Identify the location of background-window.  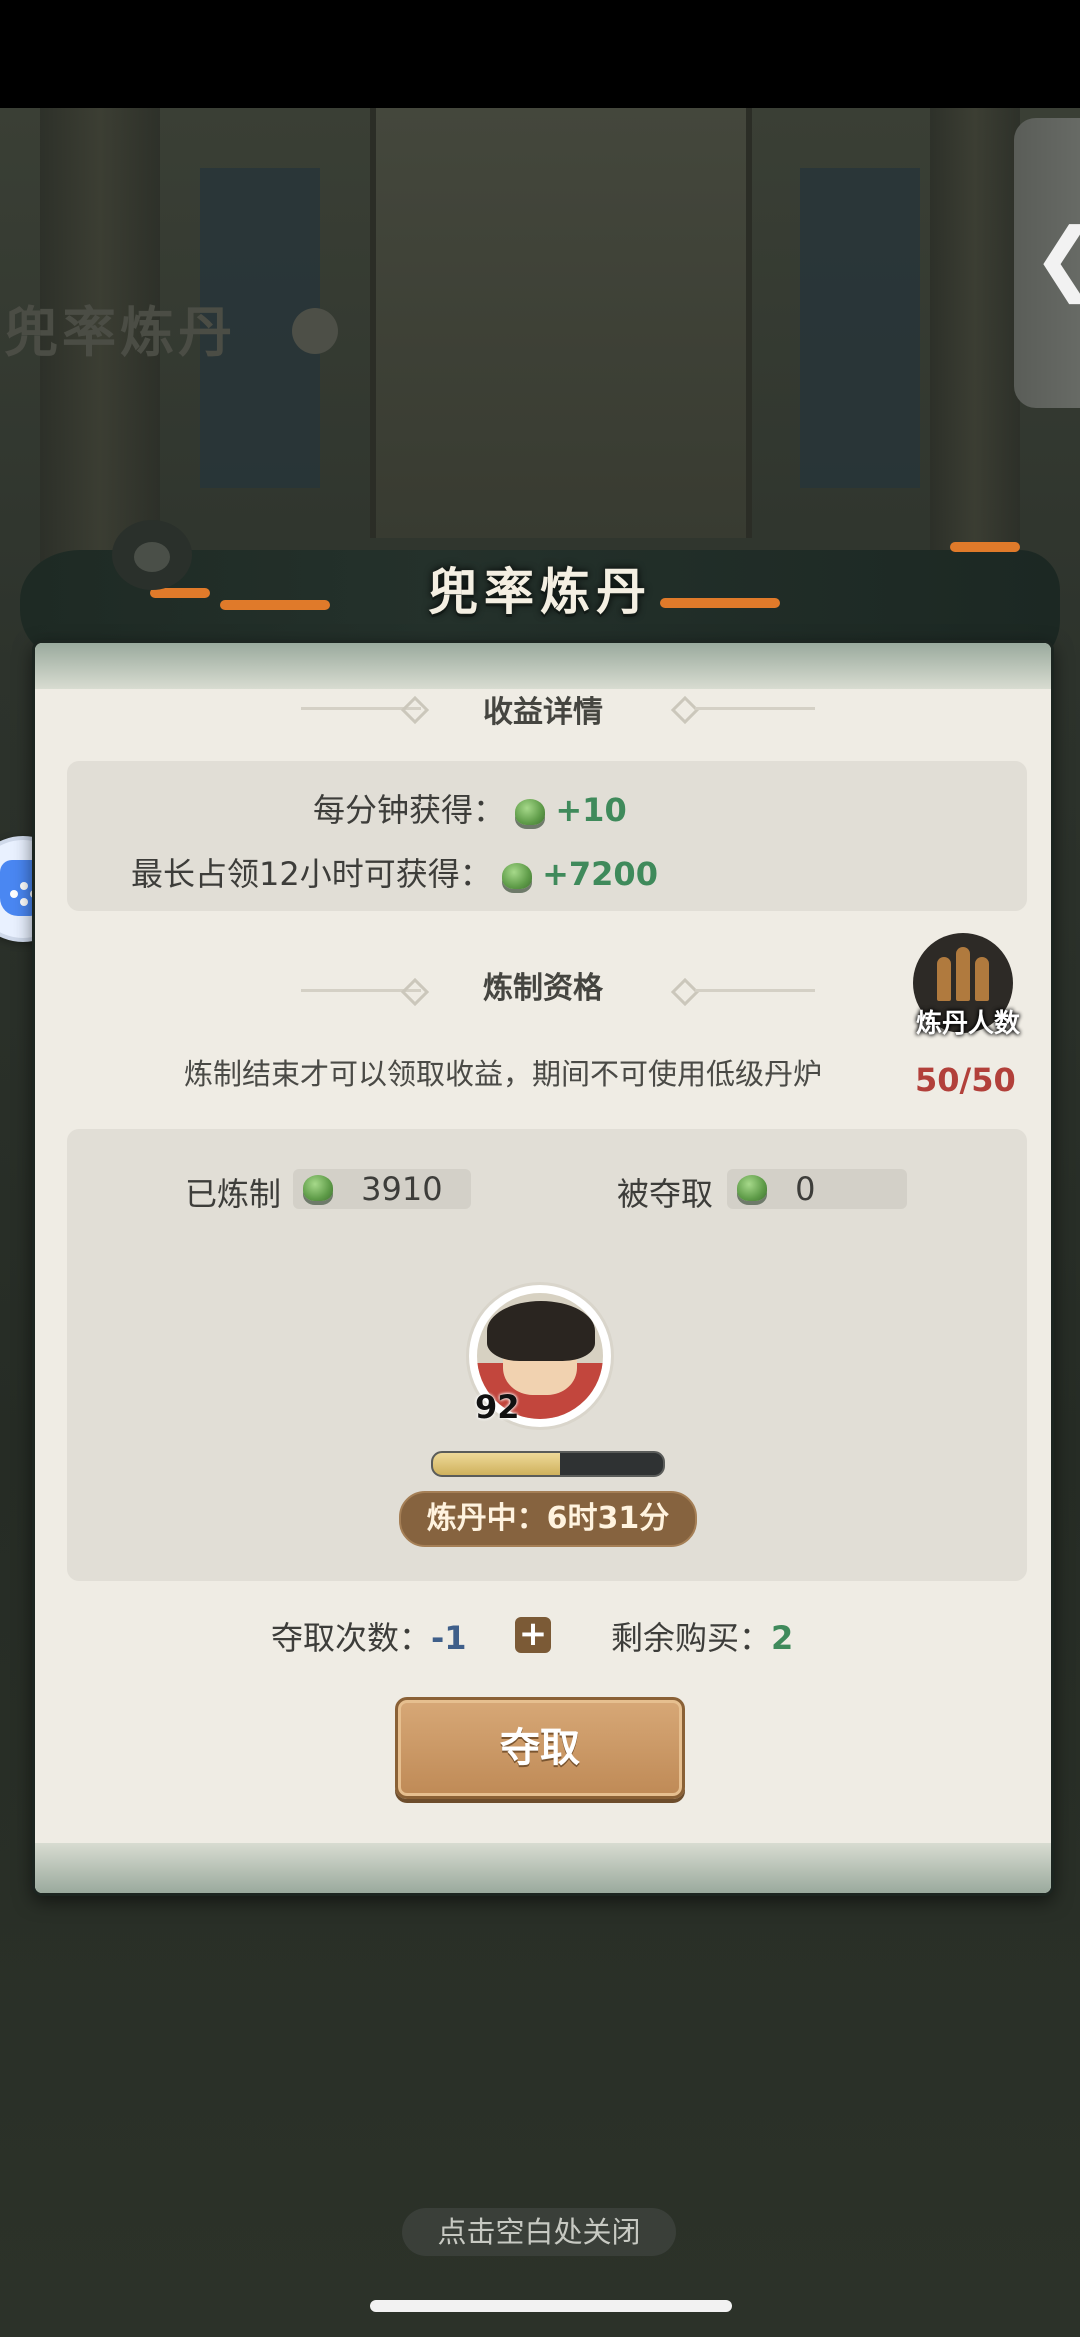
(860, 328).